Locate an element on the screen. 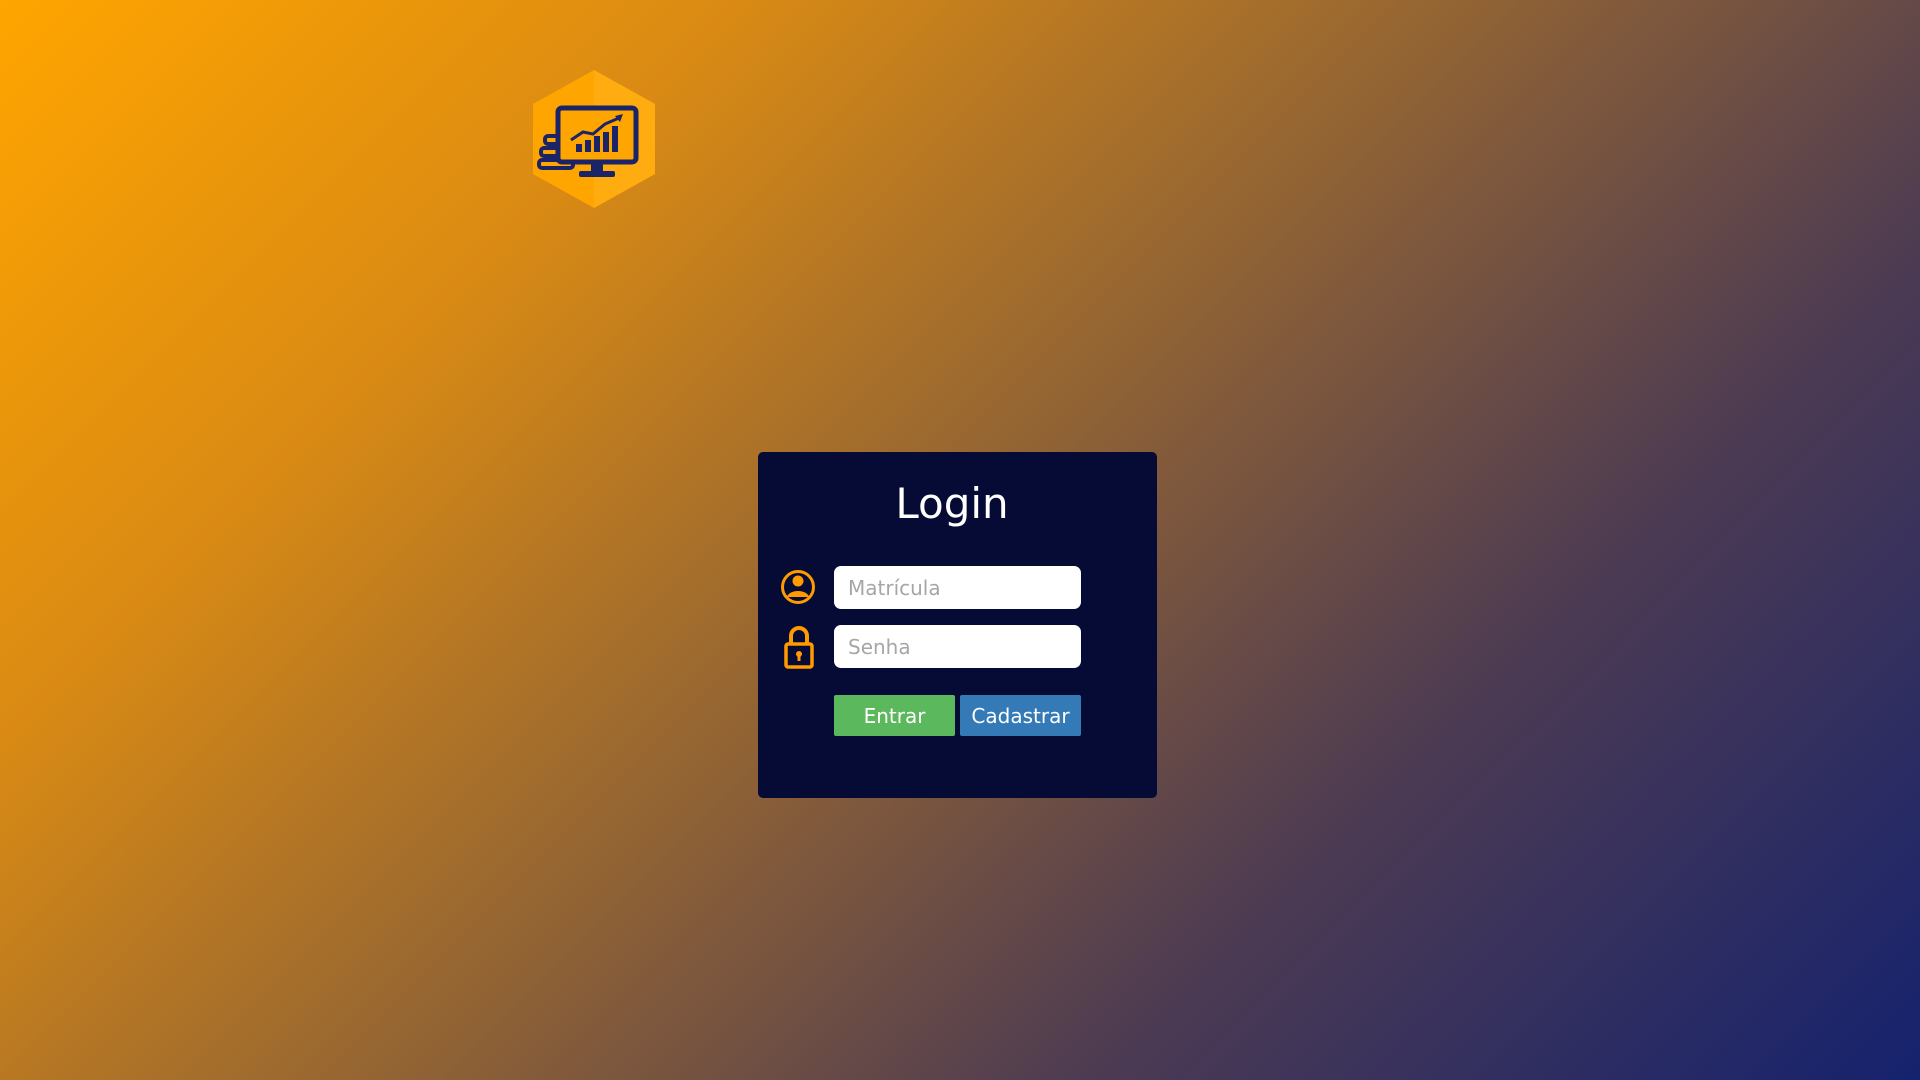 The image size is (1920, 1080). login-title: Login is located at coordinates (952, 503).